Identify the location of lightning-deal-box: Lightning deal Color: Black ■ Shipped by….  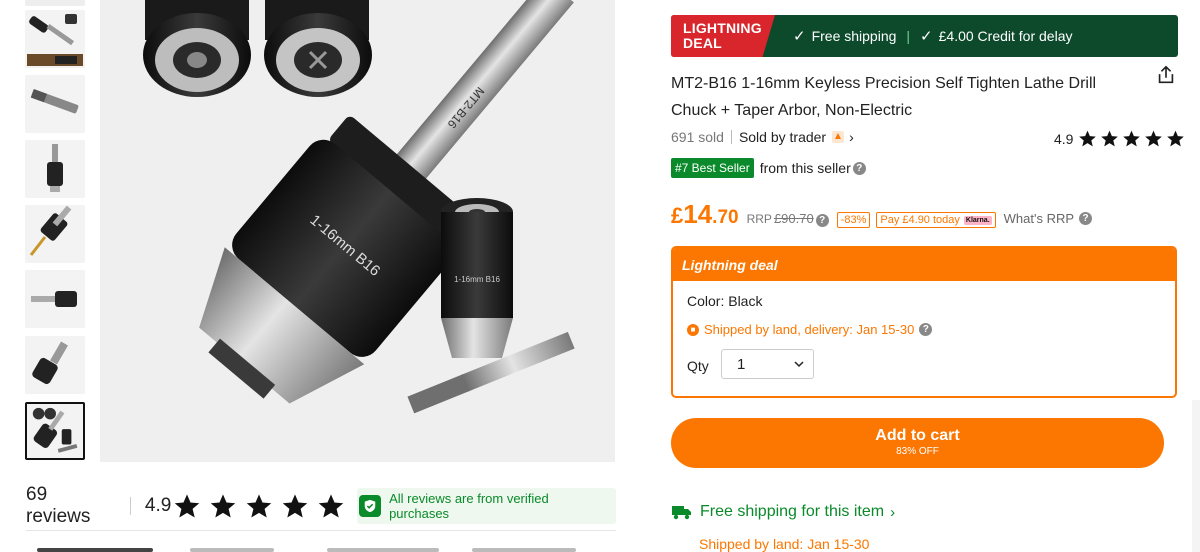
(924, 322).